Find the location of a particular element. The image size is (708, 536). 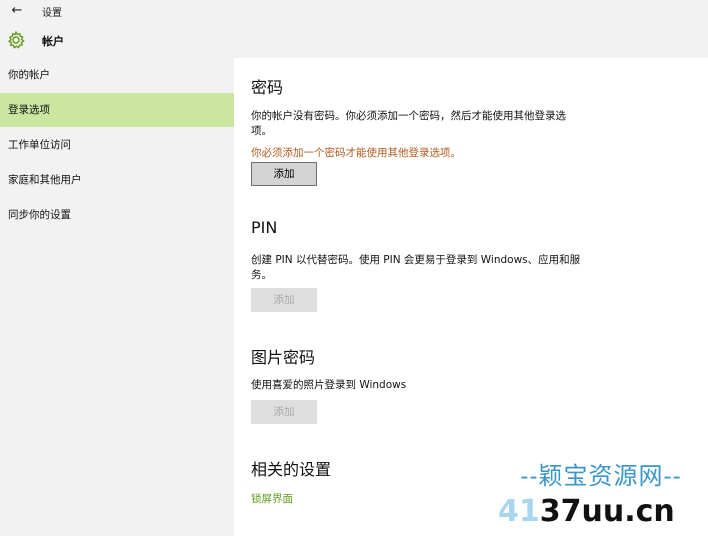

gear-icon is located at coordinates (16, 39).